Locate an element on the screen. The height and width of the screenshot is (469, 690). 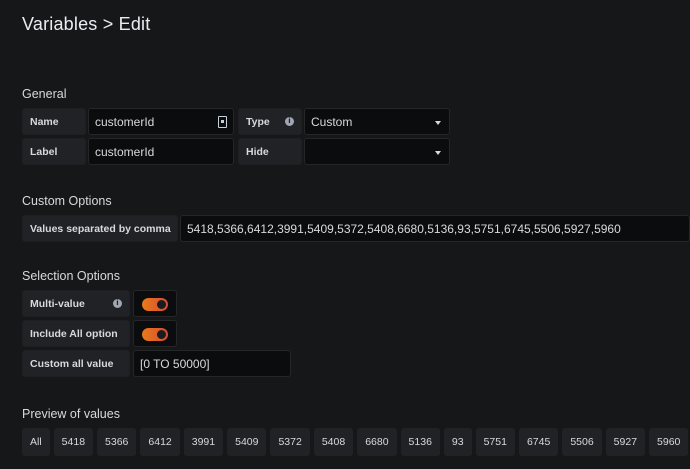
preview-chip: All is located at coordinates (36, 442).